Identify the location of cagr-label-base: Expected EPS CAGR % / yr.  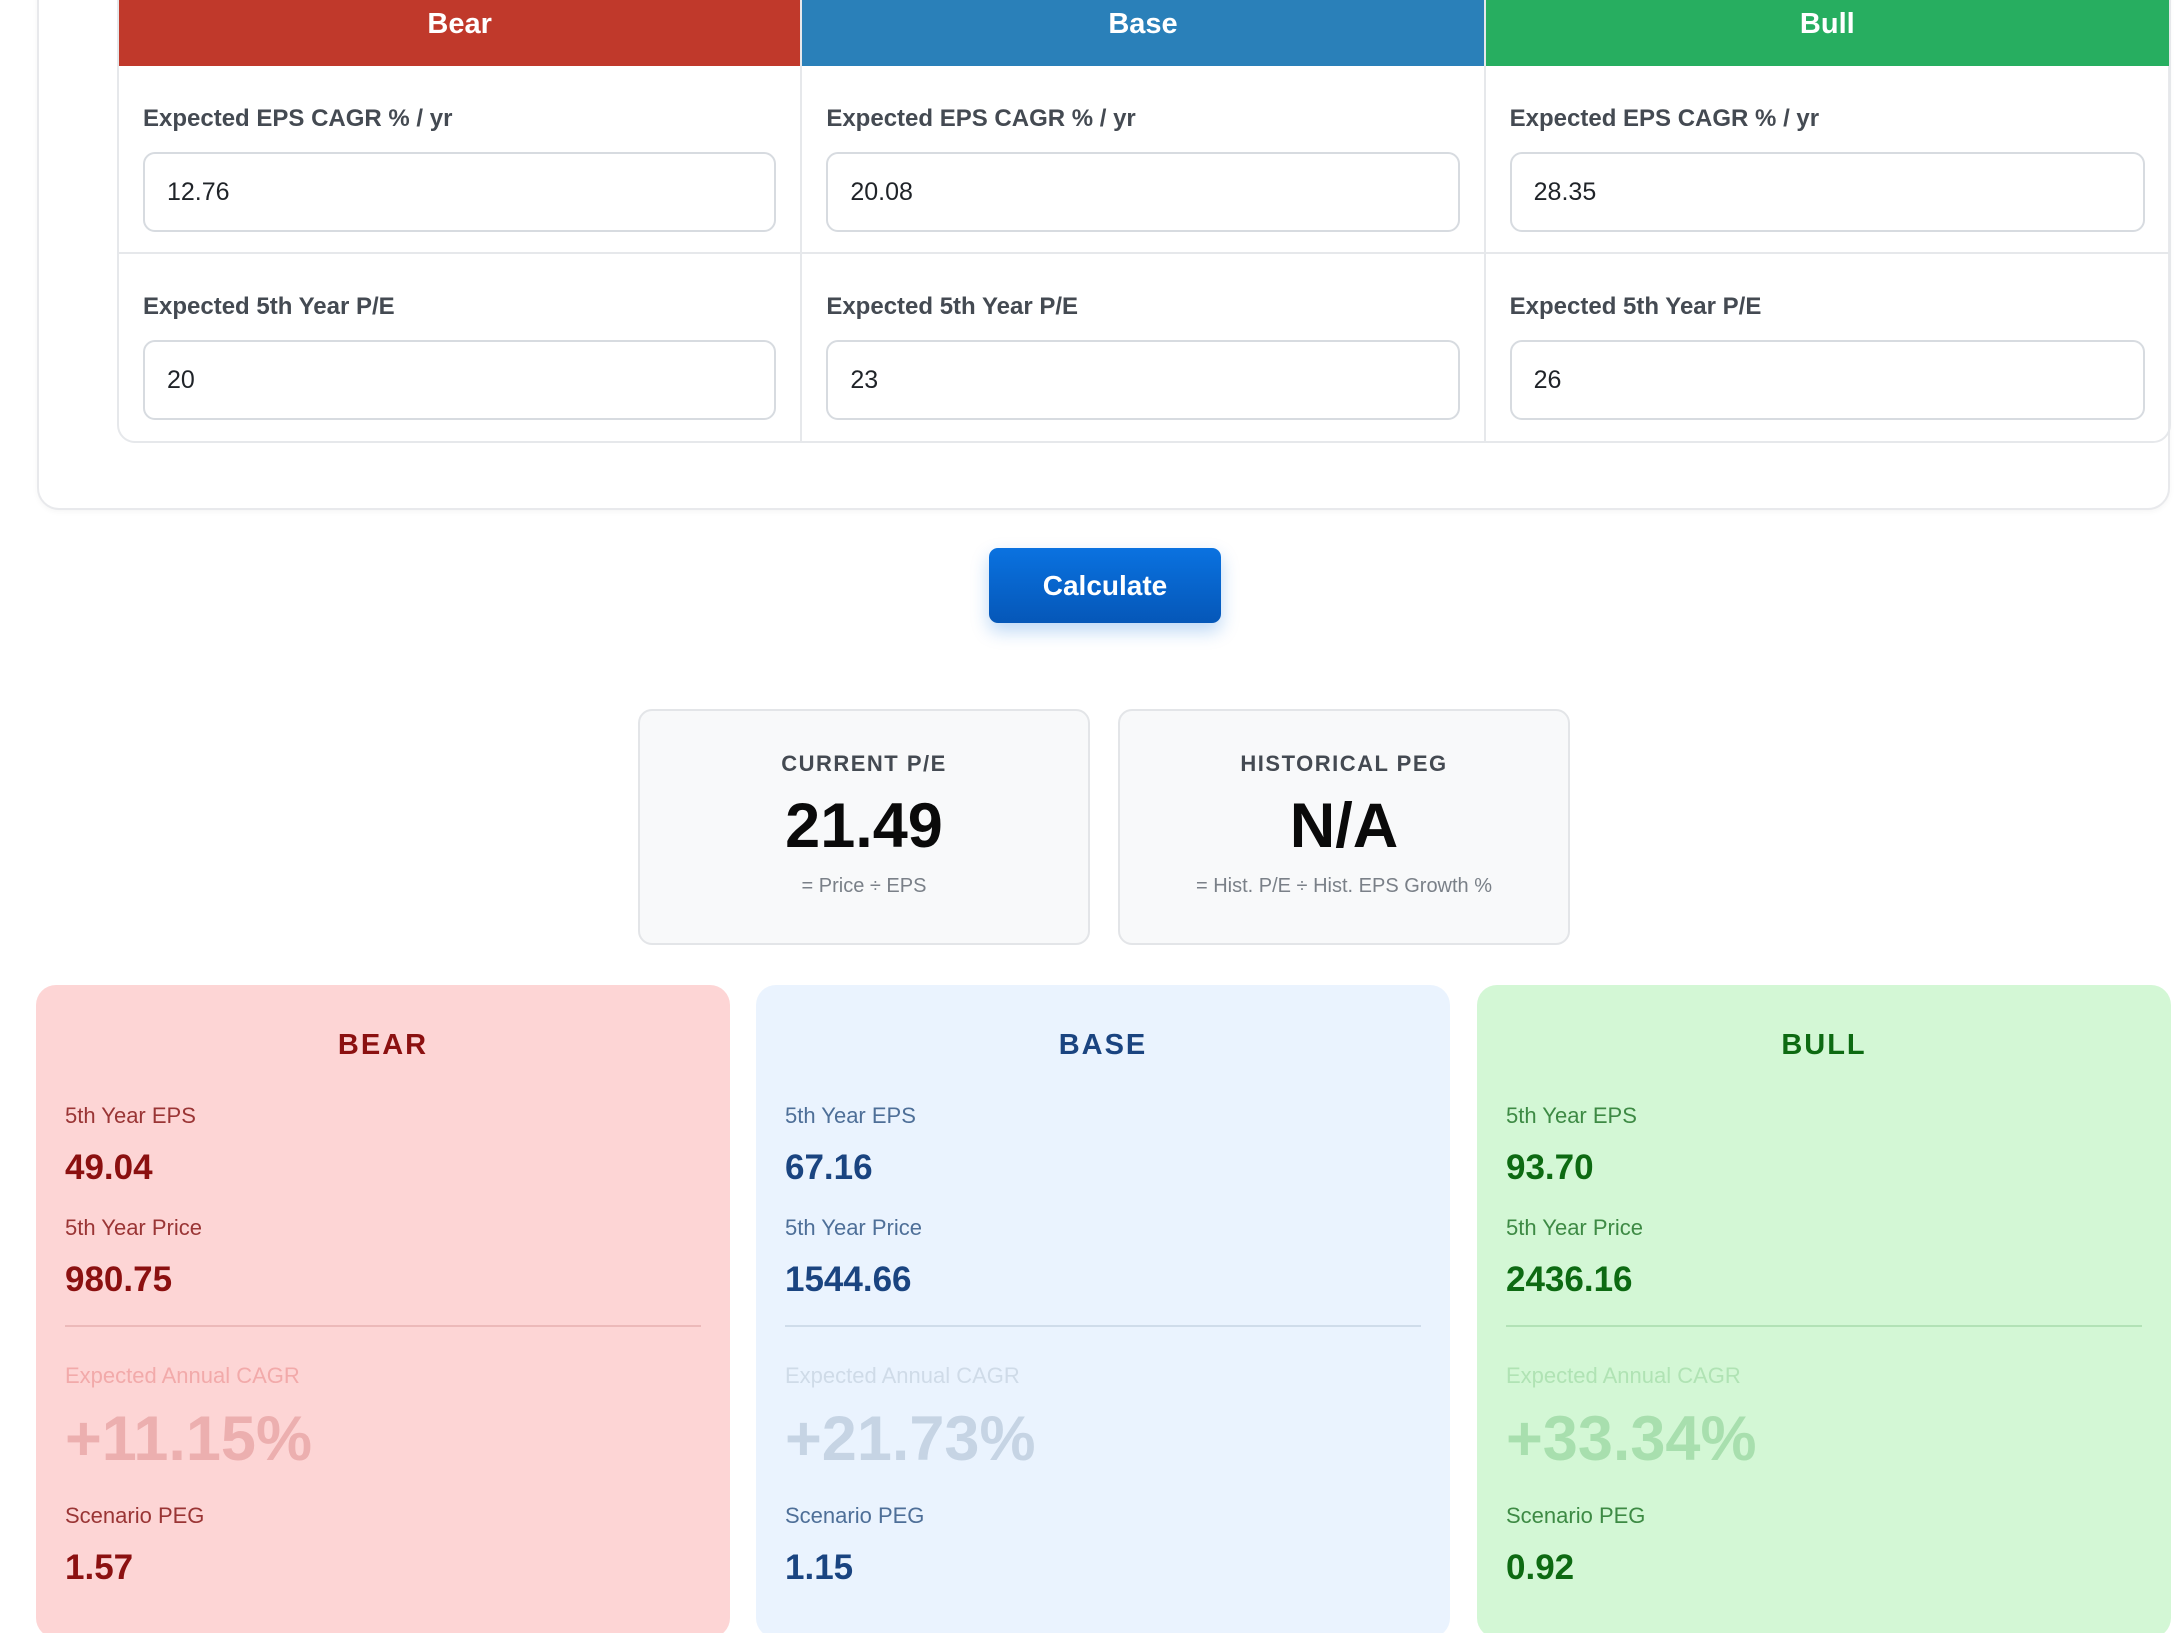
(981, 118).